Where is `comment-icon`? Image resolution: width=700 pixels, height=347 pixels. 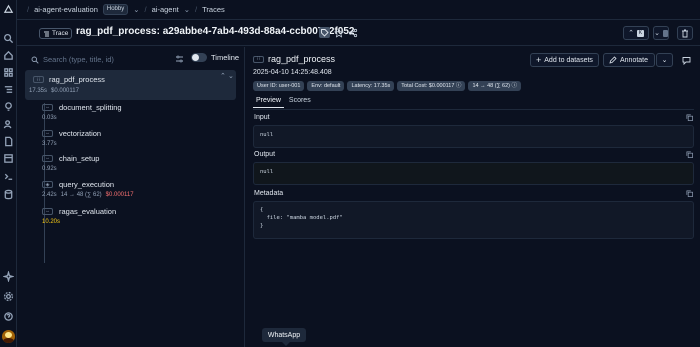
comment-icon is located at coordinates (686, 60).